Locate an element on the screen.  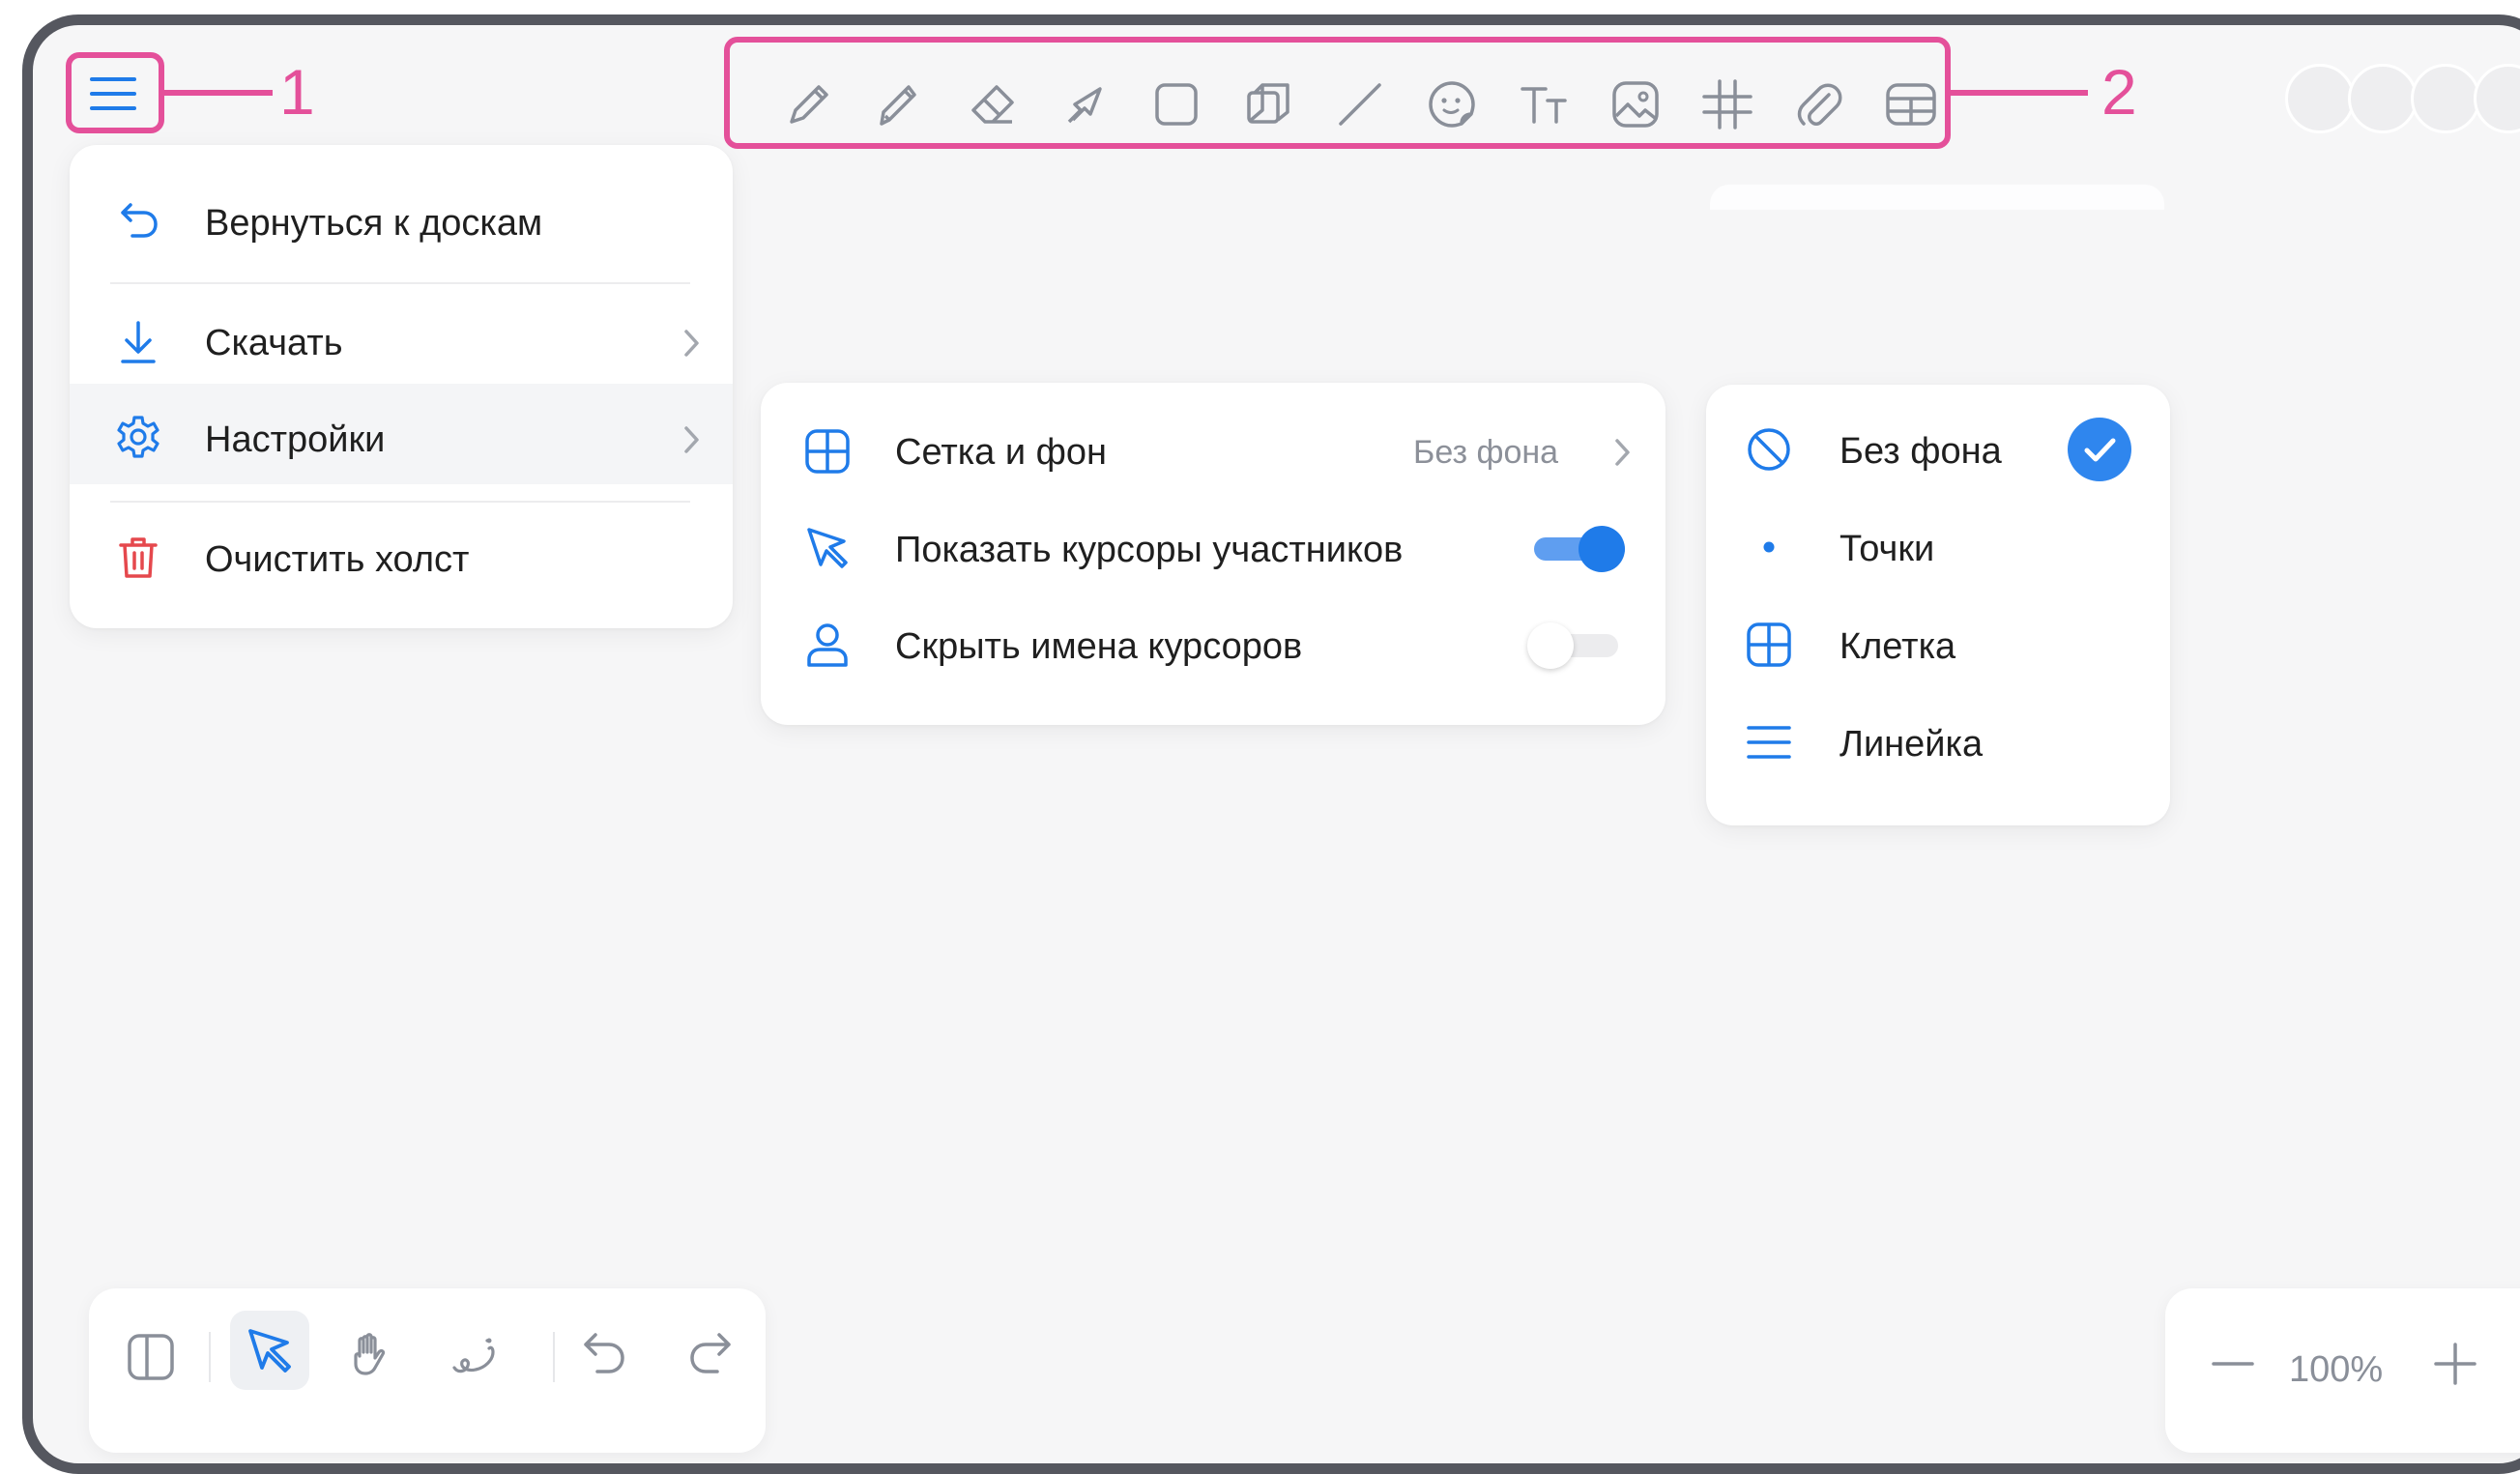
pencil-icon is located at coordinates (809, 104).